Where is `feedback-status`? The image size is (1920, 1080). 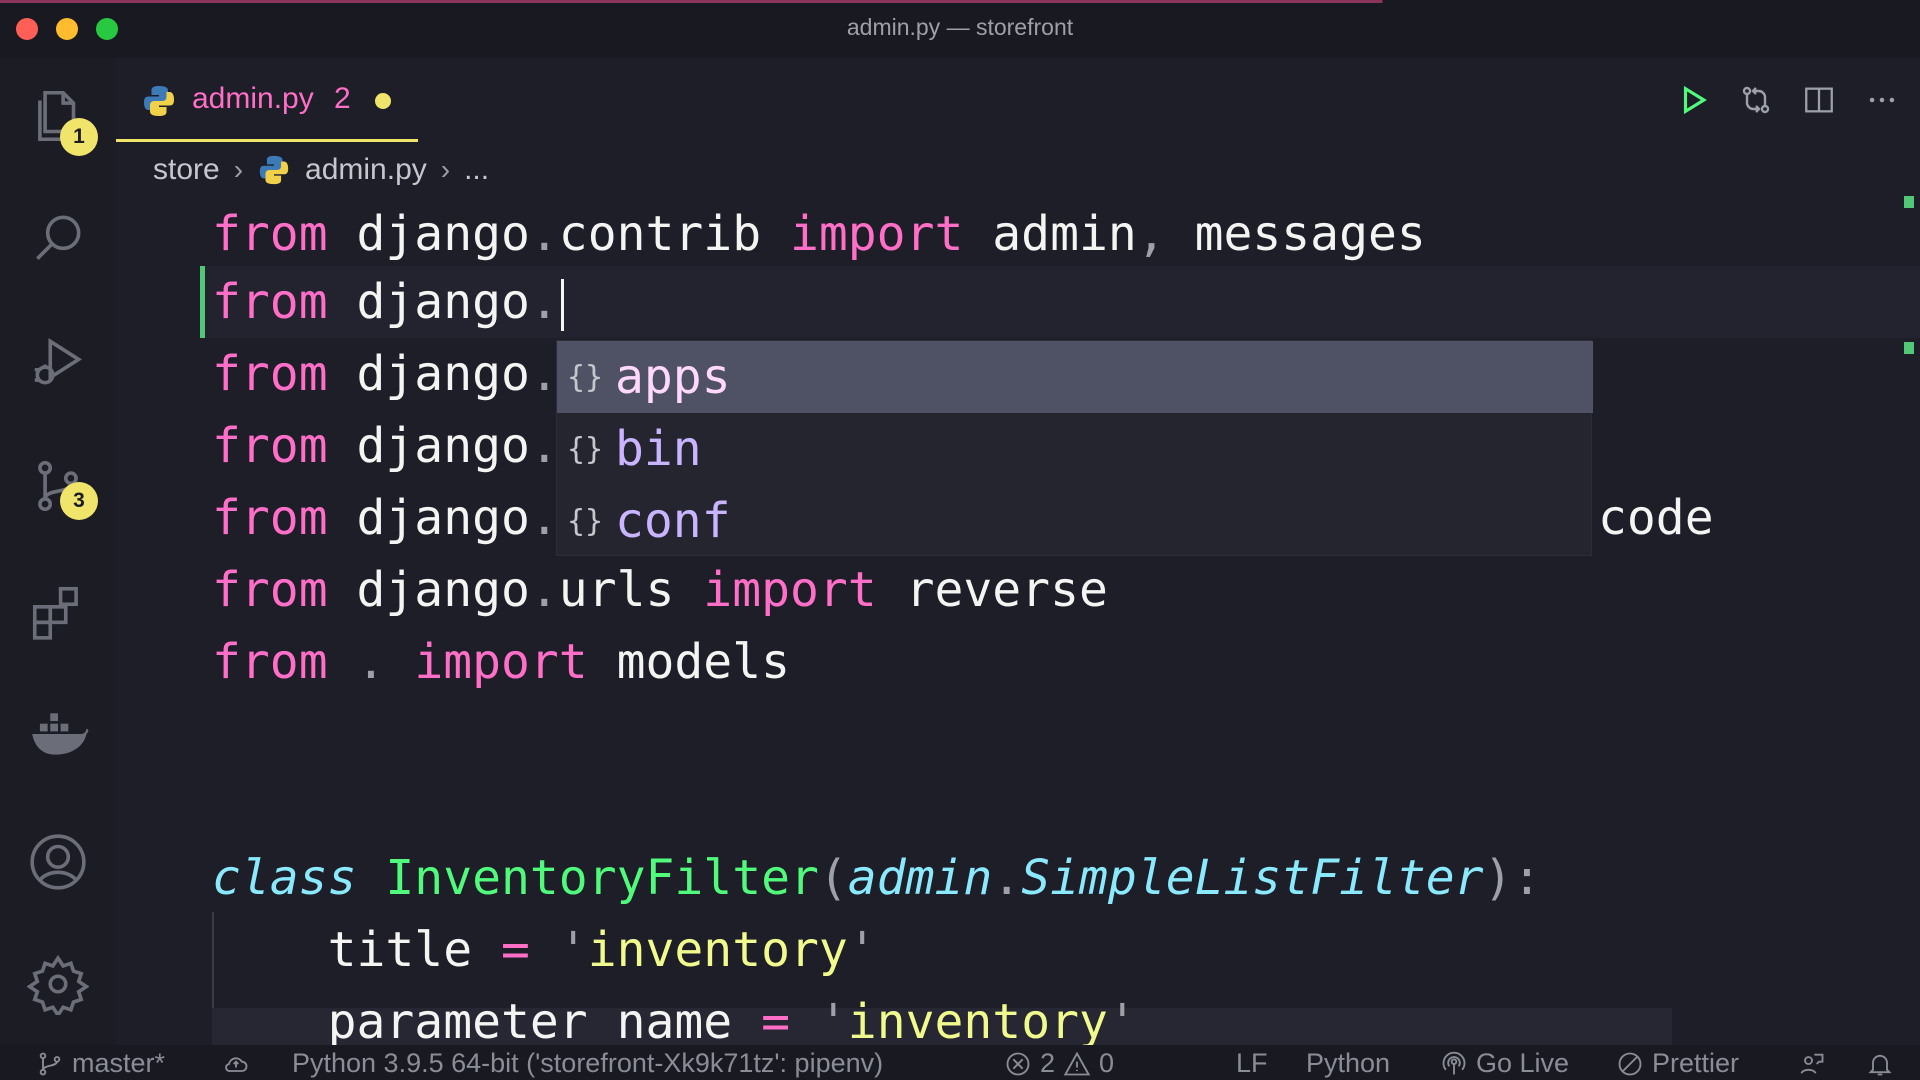 feedback-status is located at coordinates (1812, 1063).